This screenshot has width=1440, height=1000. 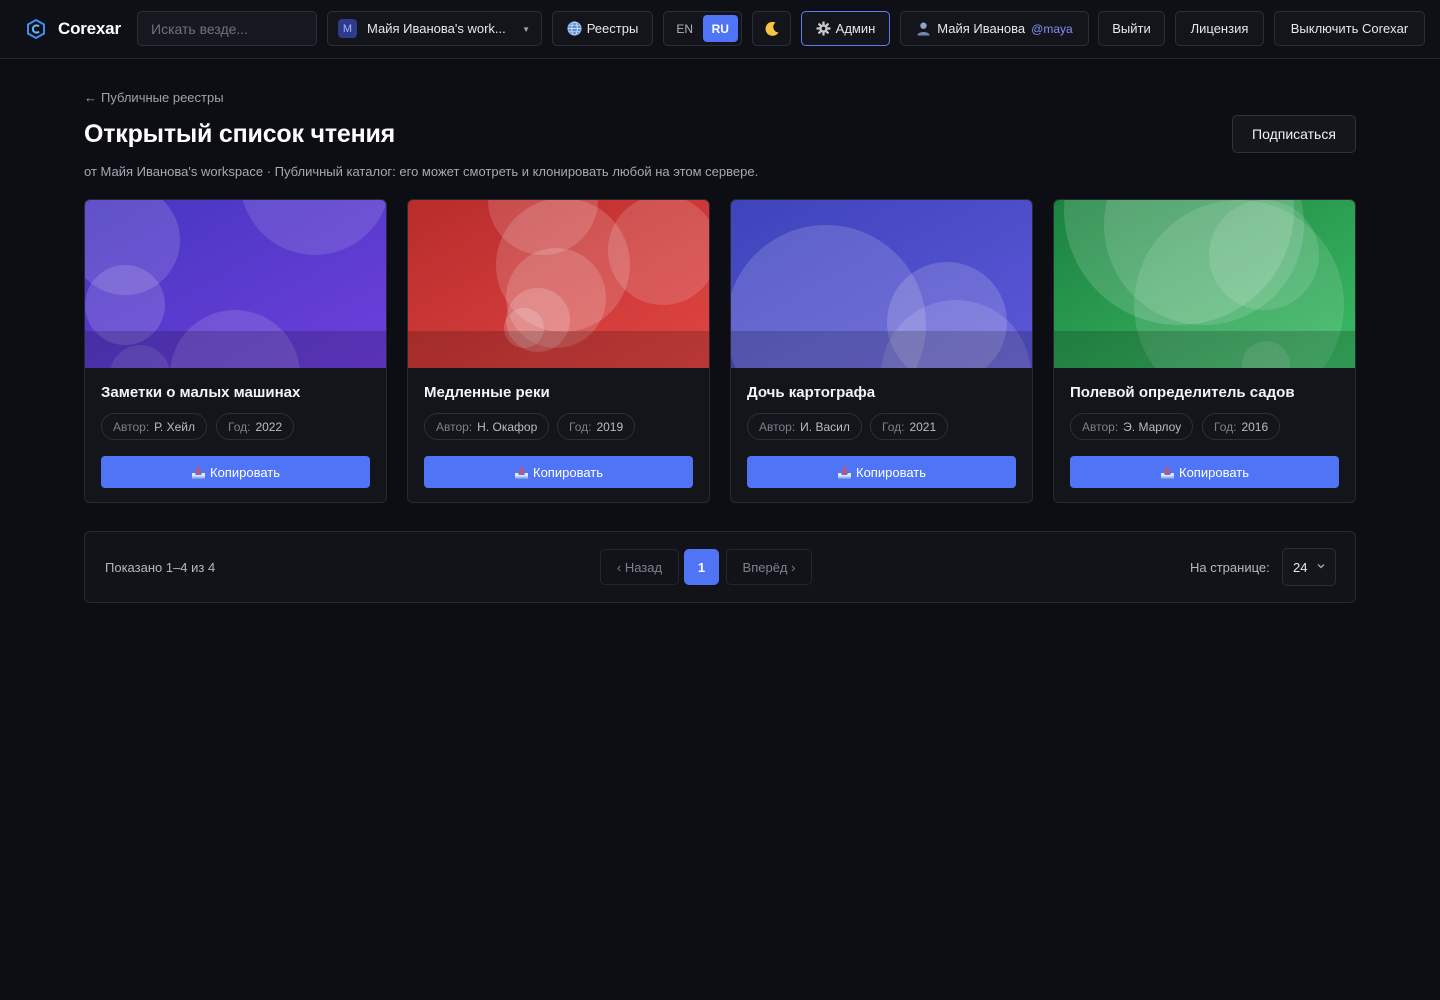 I want to click on theme-toggle, so click(x=771, y=28).